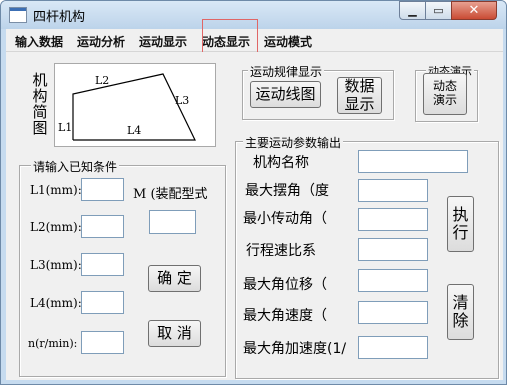 Image resolution: width=507 pixels, height=385 pixels. I want to click on maximize-button: ▭, so click(438, 10).